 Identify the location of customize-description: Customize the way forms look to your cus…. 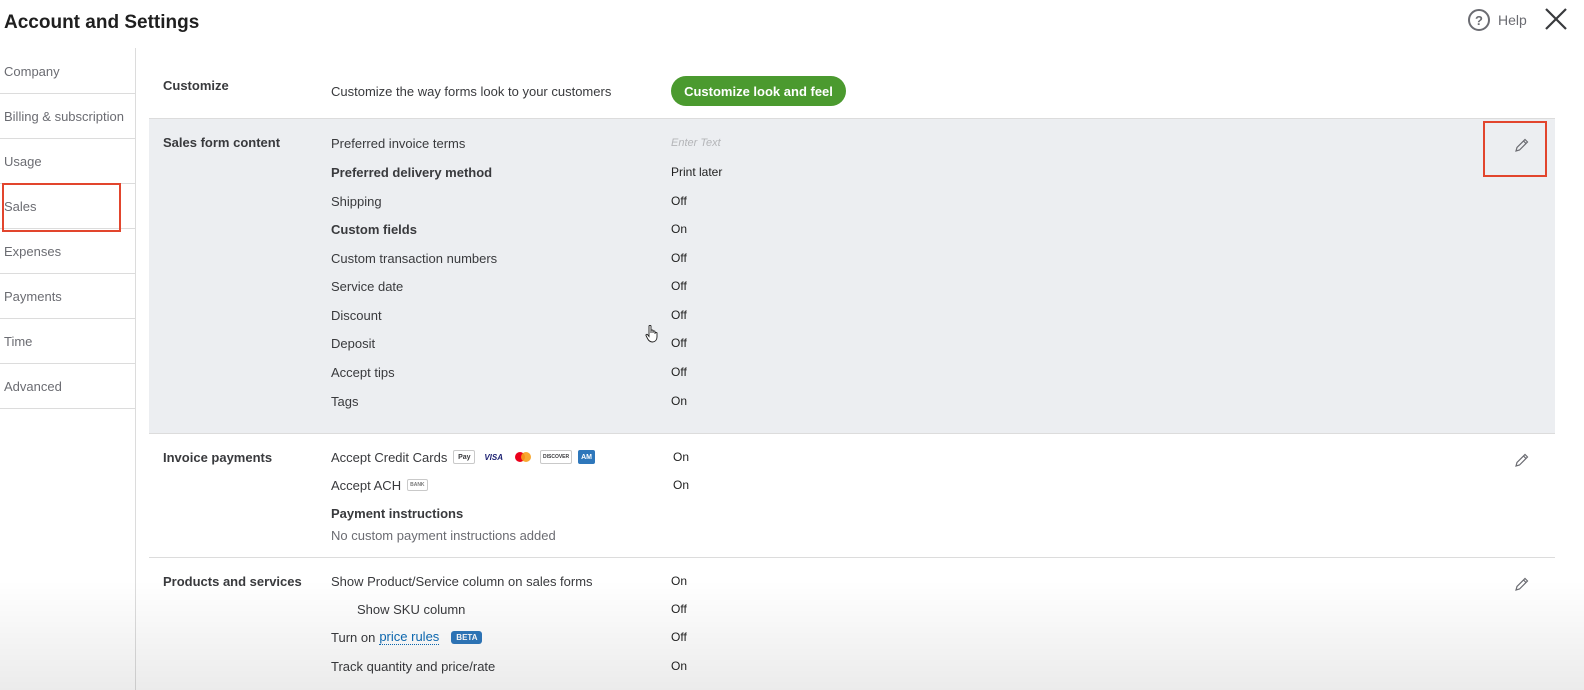
(471, 91).